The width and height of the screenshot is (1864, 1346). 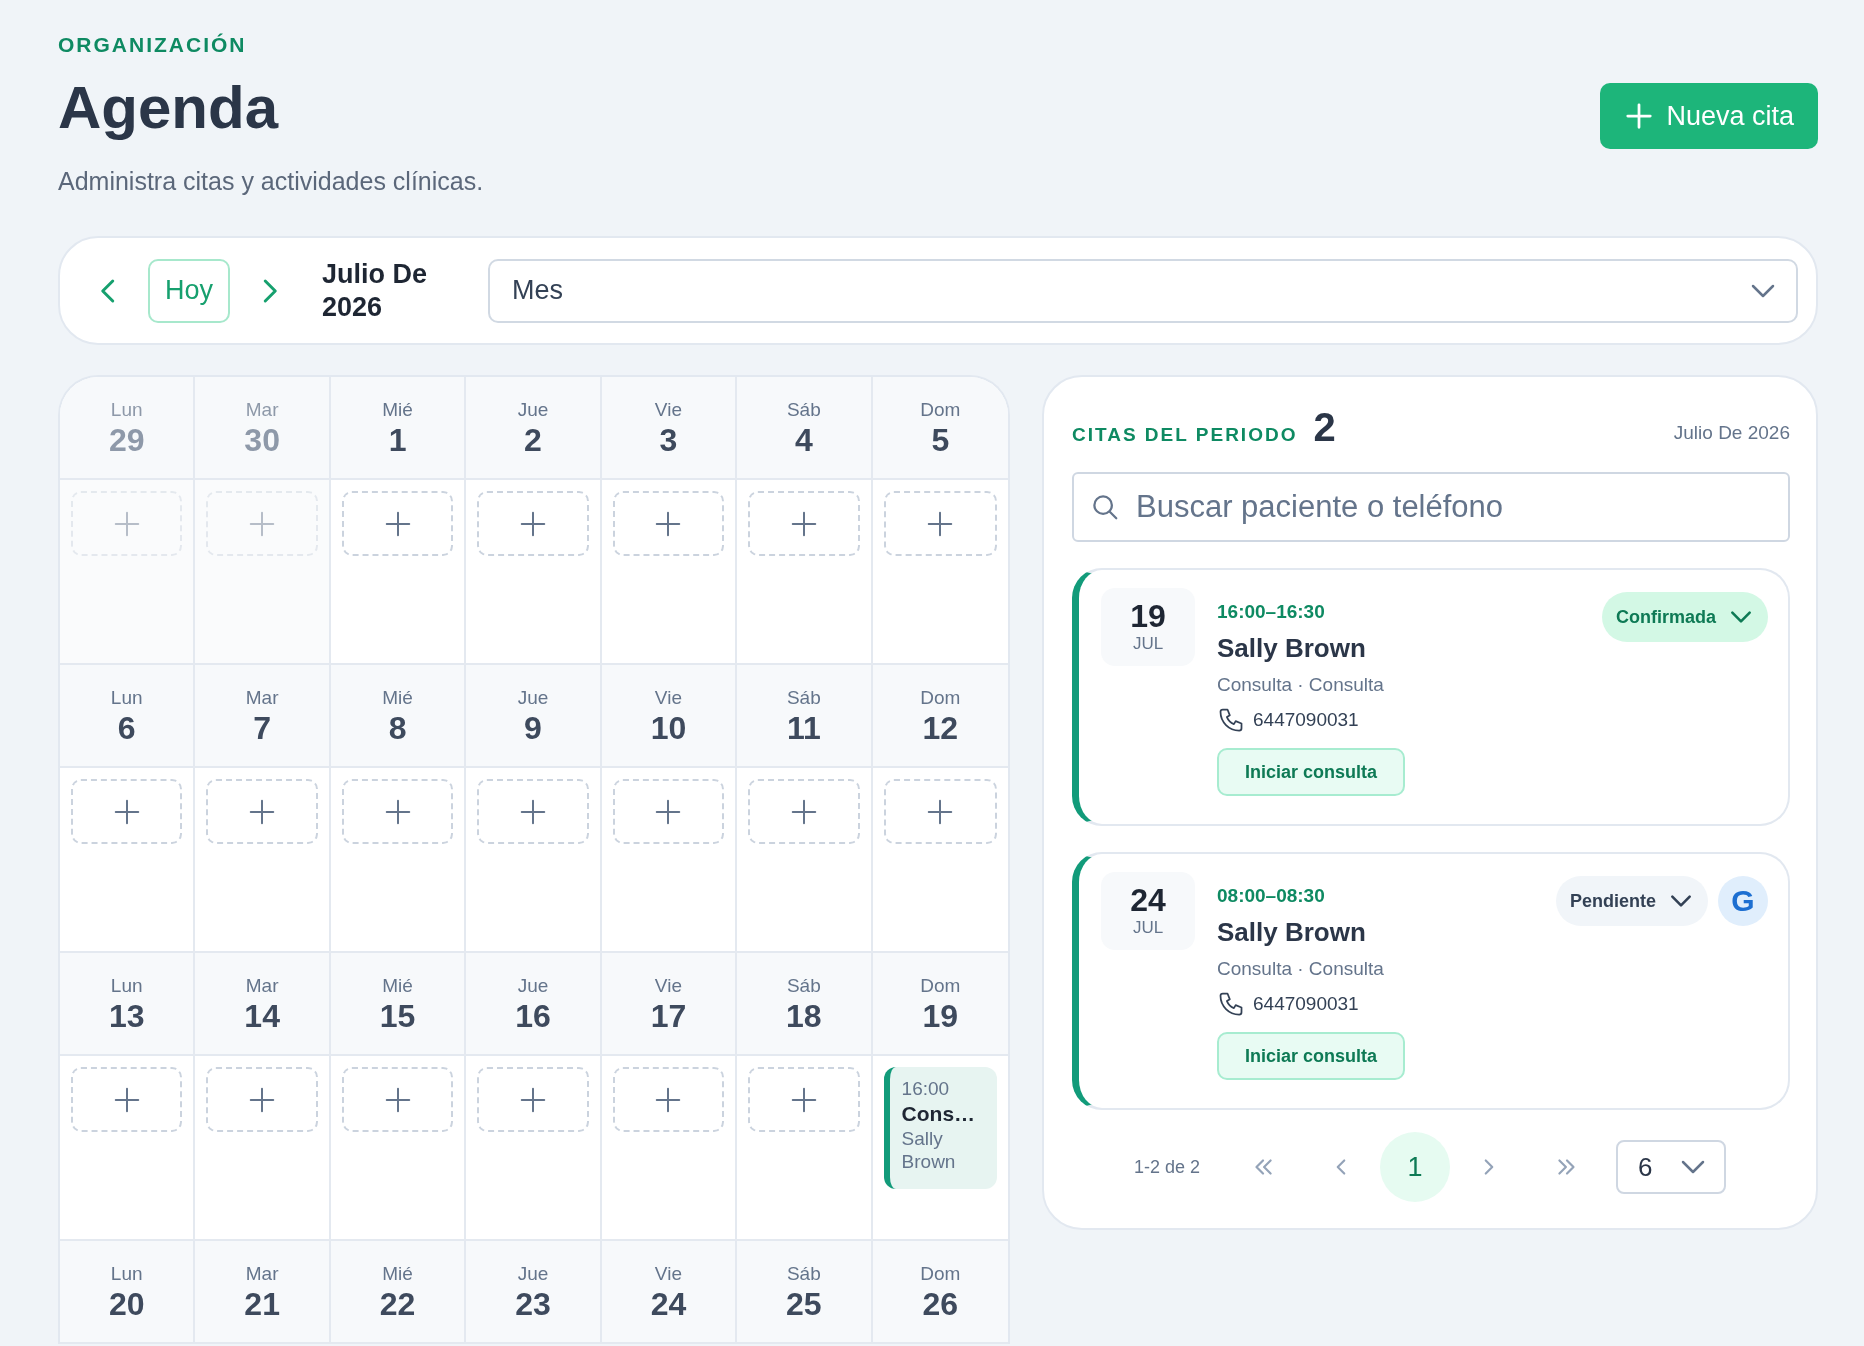 I want to click on day-number: 29, so click(x=126, y=439).